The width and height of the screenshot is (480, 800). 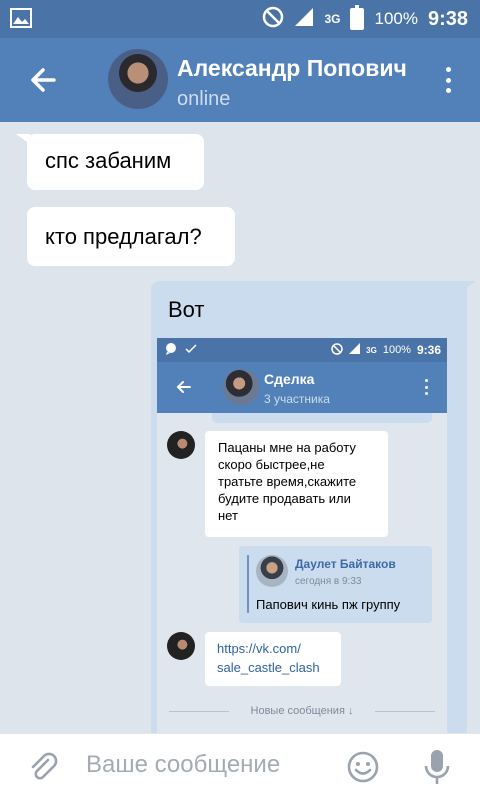 I want to click on outgoing-message-text: Вот, so click(x=186, y=309).